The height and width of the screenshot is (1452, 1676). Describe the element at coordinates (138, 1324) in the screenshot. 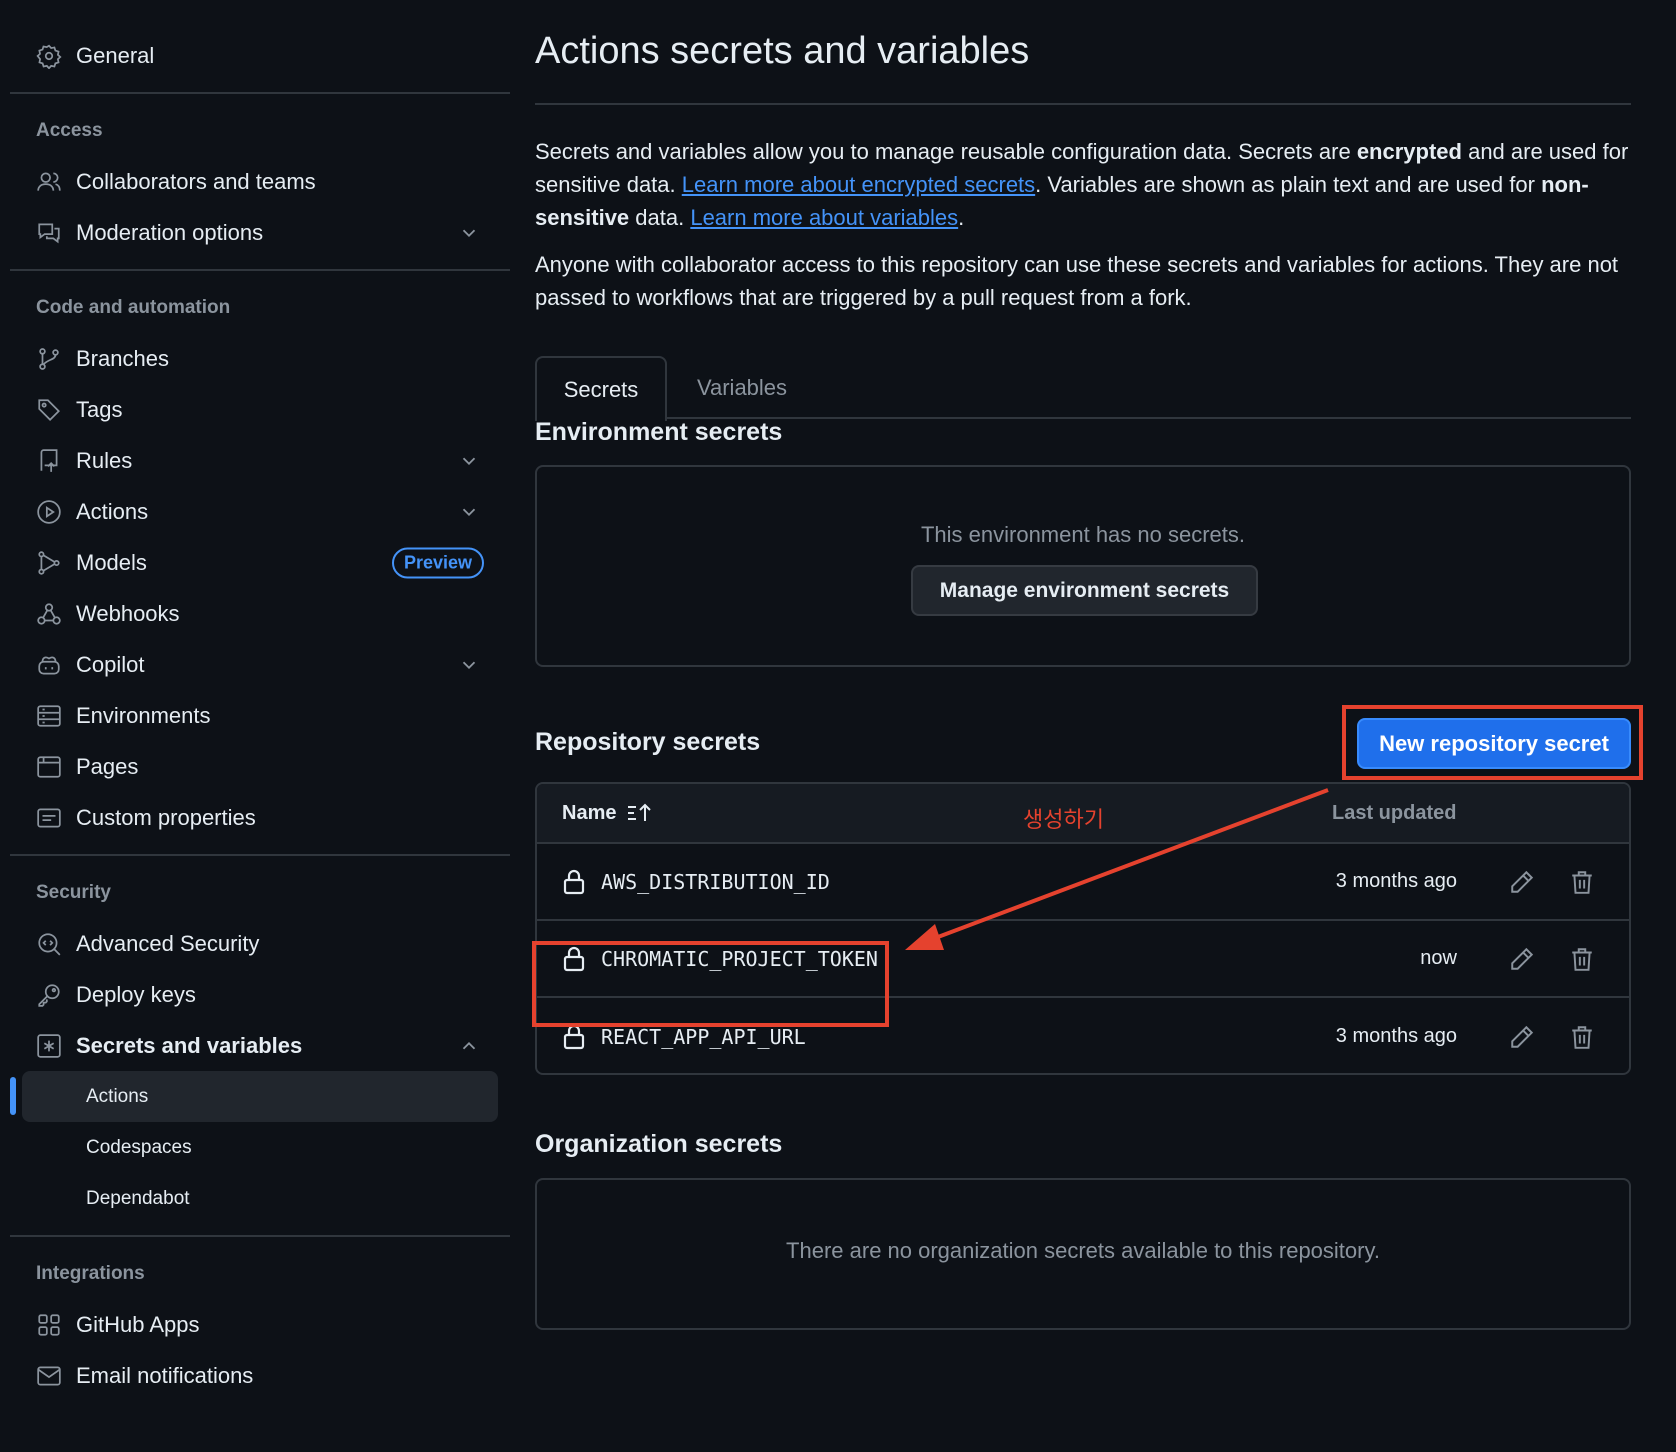

I see `sidebar-item-label: GitHub Apps` at that location.